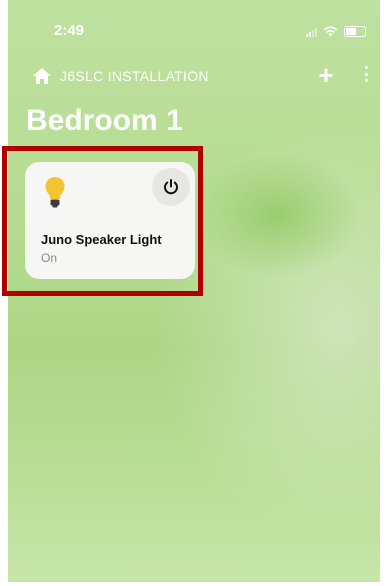 The height and width of the screenshot is (586, 388). What do you see at coordinates (134, 76) in the screenshot?
I see `location-selector: J6SLC INSTALLATION` at bounding box center [134, 76].